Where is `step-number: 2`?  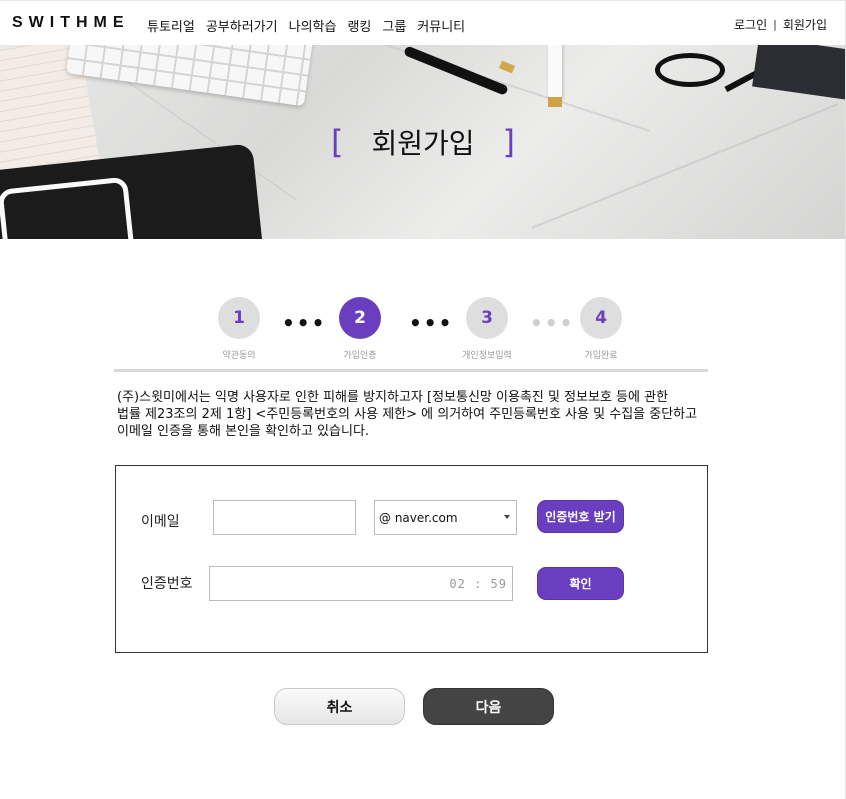 step-number: 2 is located at coordinates (360, 318).